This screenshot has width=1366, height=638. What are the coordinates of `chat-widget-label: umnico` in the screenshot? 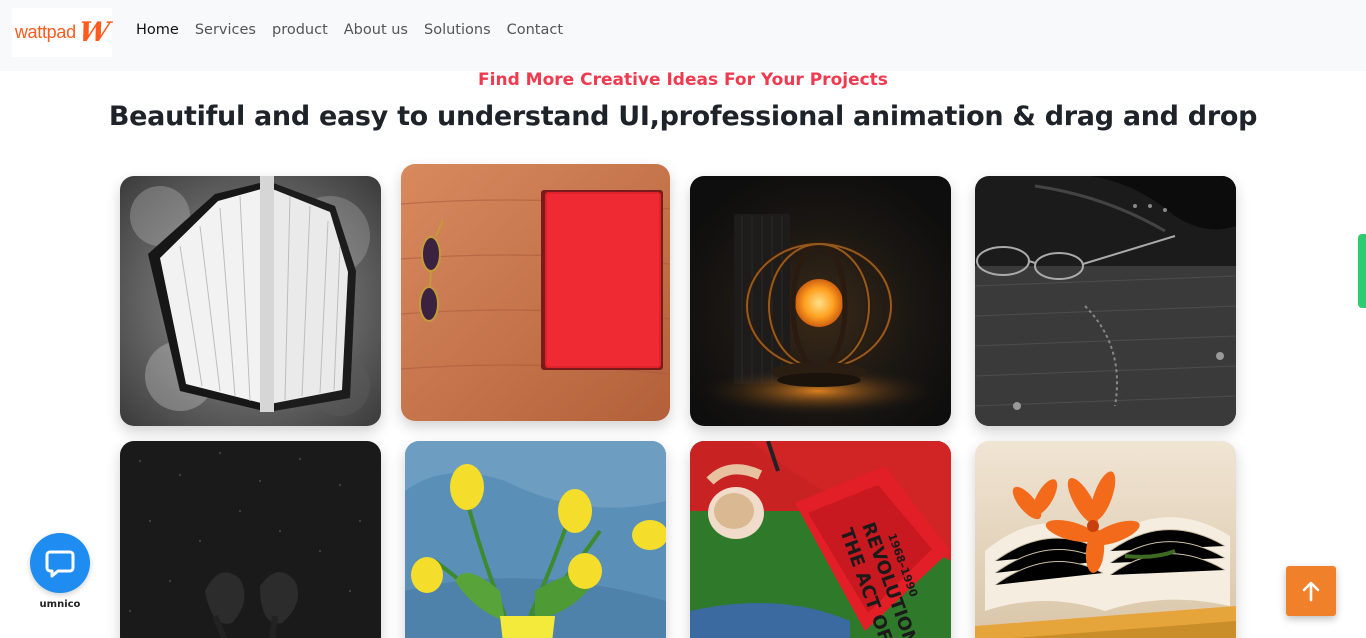 It's located at (60, 604).